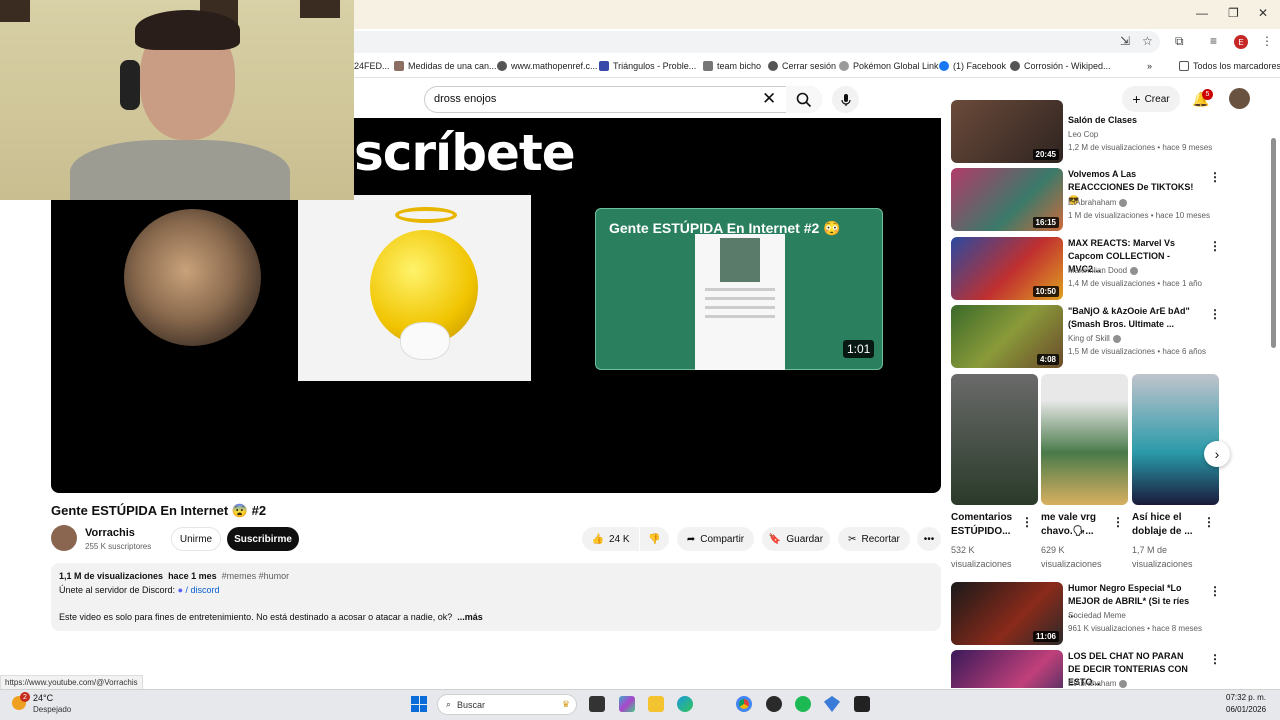 The height and width of the screenshot is (720, 1280). Describe the element at coordinates (1123, 202) in the screenshot. I see `verified-check-icon` at that location.